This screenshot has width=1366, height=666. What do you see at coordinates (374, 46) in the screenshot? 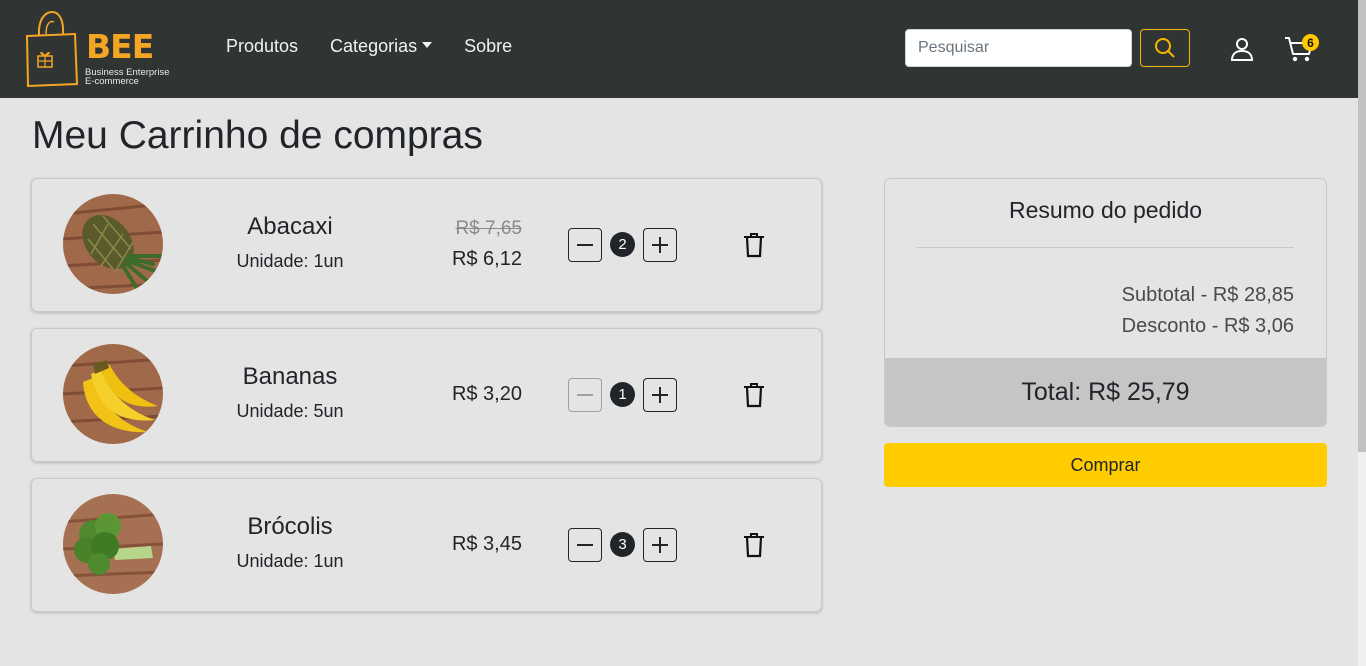
I see `nav-link-categorias-label: Categorias` at bounding box center [374, 46].